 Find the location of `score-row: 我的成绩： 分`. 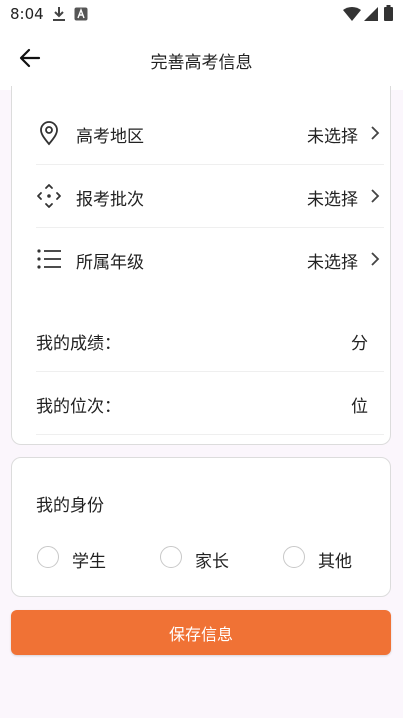

score-row: 我的成绩： 分 is located at coordinates (210, 340).